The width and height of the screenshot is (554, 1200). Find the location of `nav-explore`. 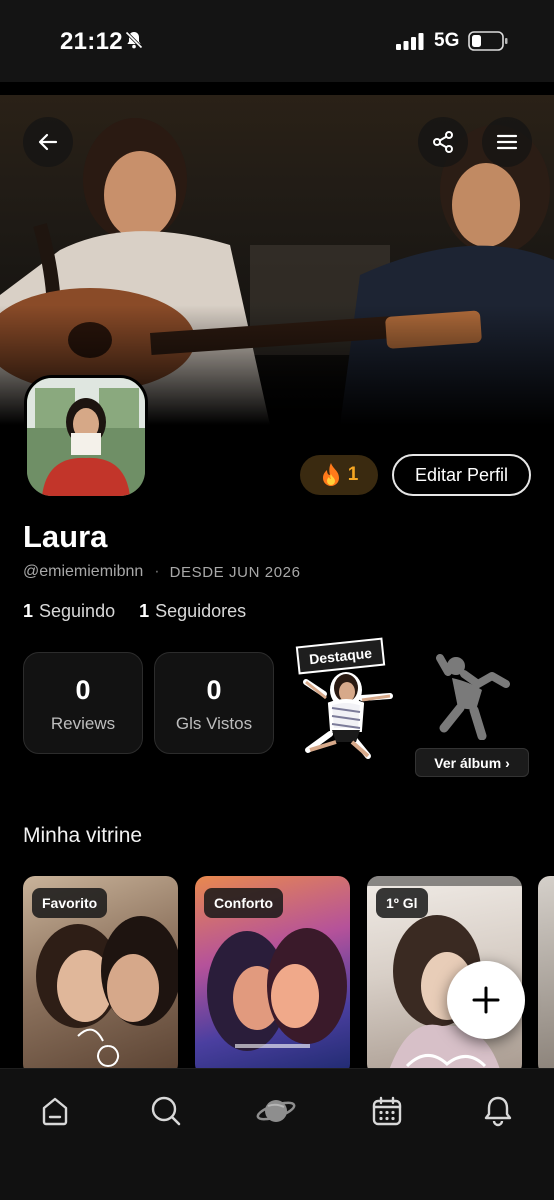

nav-explore is located at coordinates (276, 1111).